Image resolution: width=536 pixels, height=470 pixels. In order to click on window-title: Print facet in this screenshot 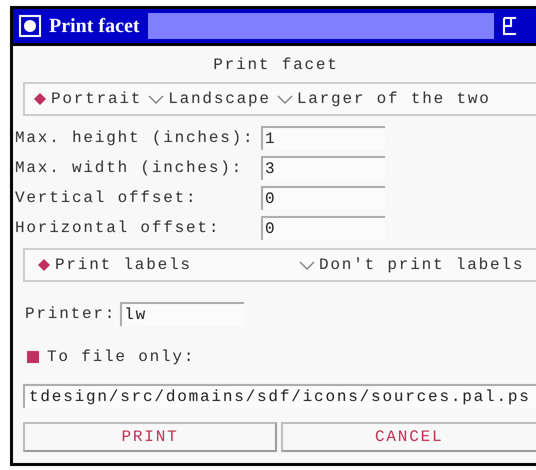, I will do `click(94, 26)`.